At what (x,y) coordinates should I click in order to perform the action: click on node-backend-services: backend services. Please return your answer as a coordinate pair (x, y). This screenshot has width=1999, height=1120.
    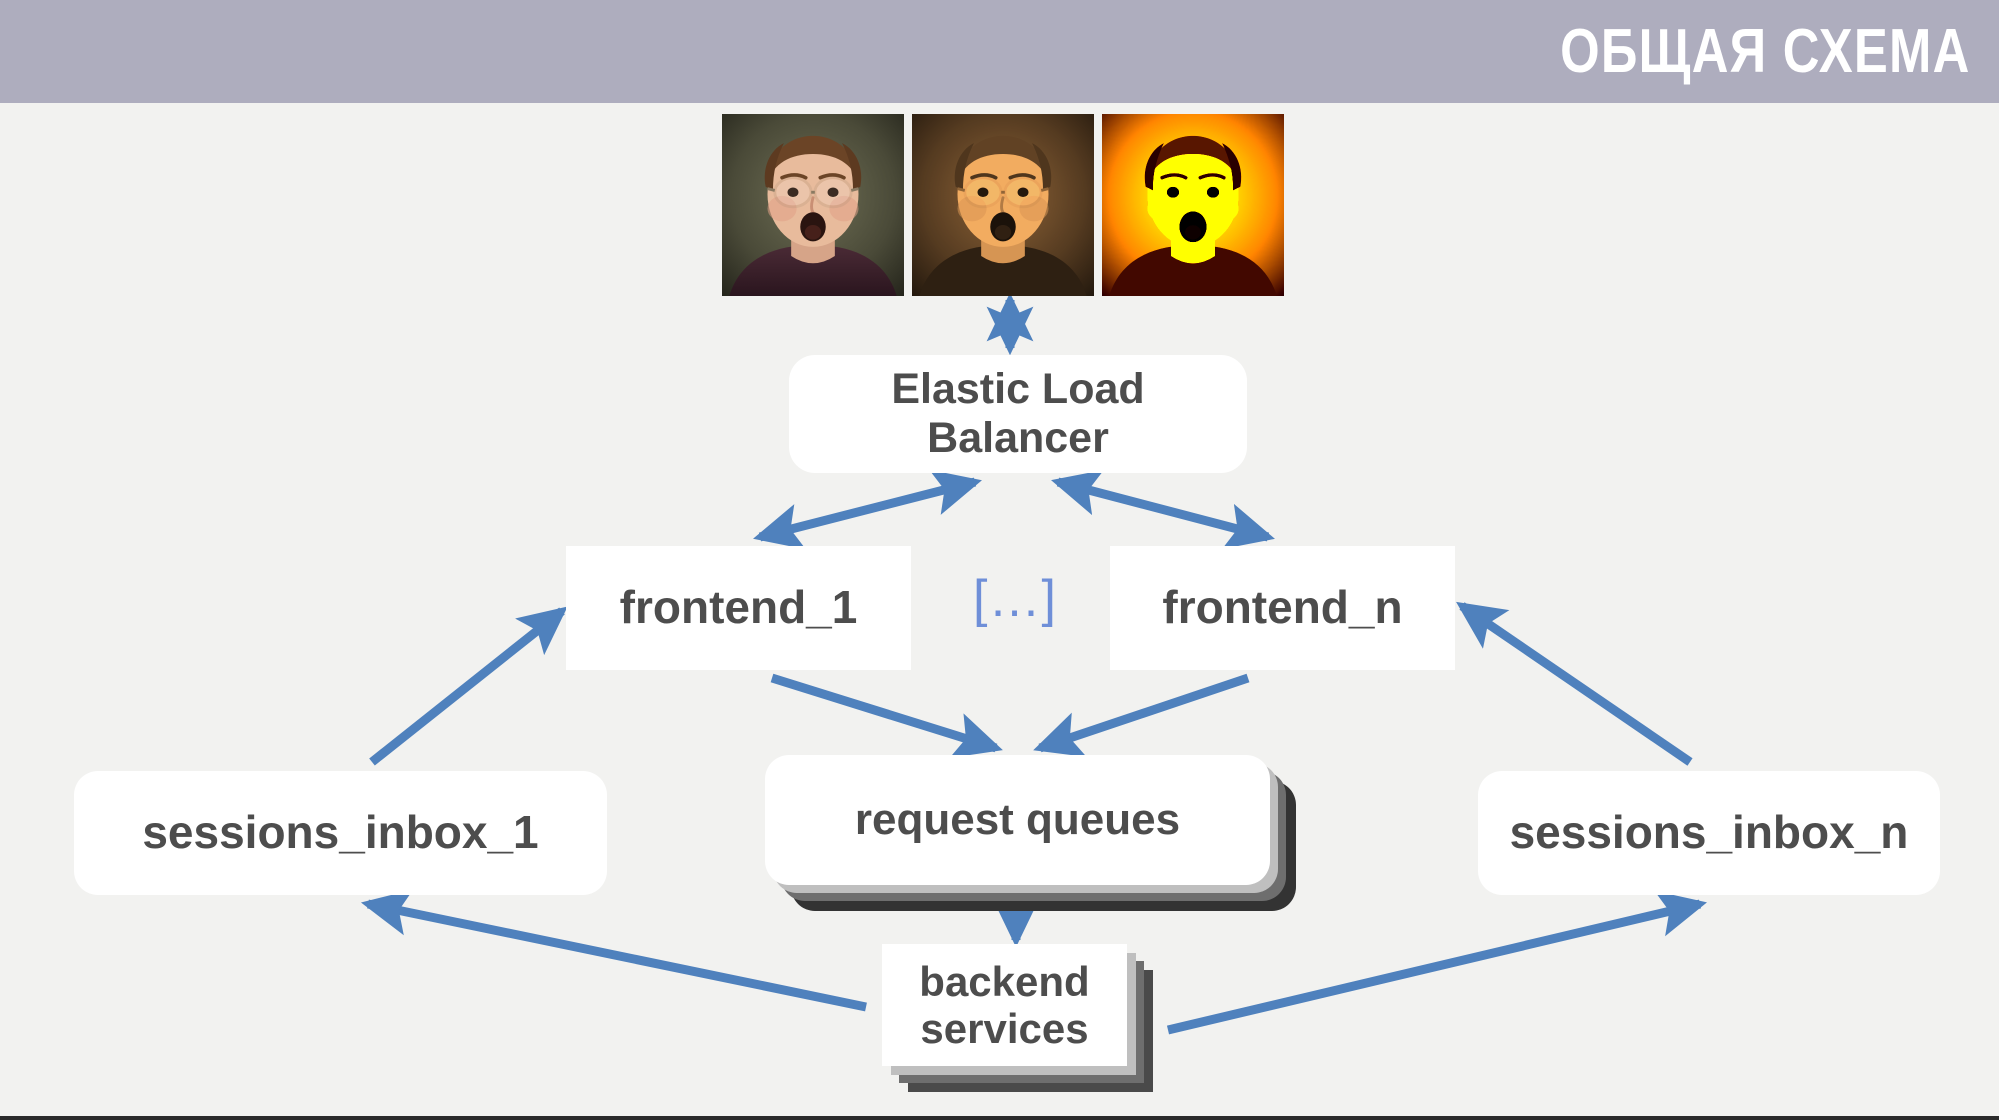
    Looking at the image, I should click on (1017, 1018).